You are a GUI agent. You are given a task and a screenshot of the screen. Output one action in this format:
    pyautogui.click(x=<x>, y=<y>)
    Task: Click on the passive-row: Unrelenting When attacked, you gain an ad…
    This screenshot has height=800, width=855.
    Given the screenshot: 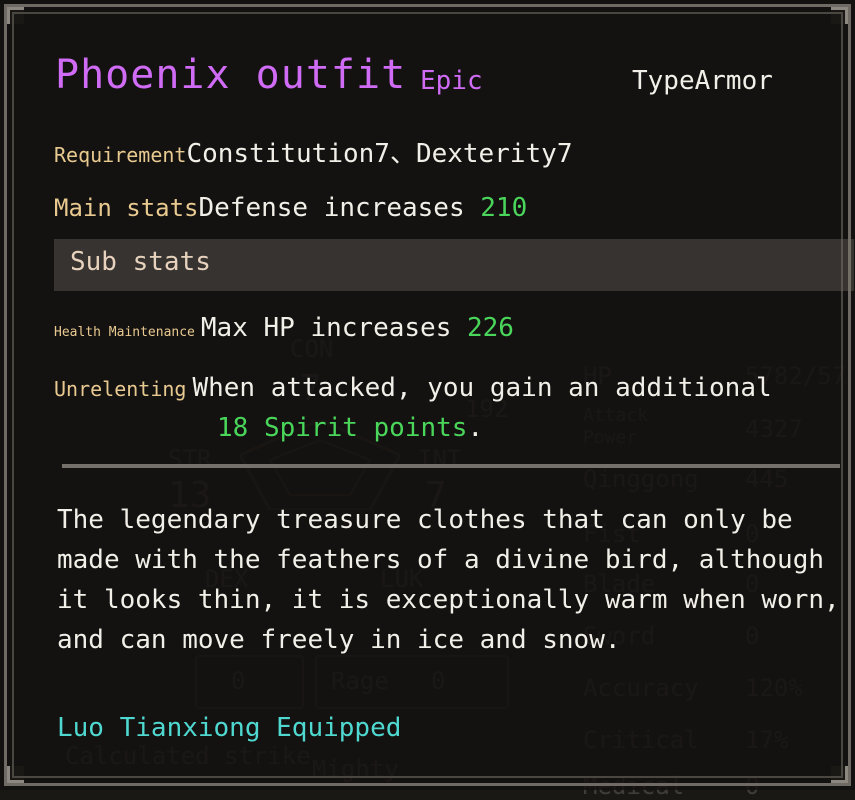 What is the action you would take?
    pyautogui.click(x=413, y=388)
    